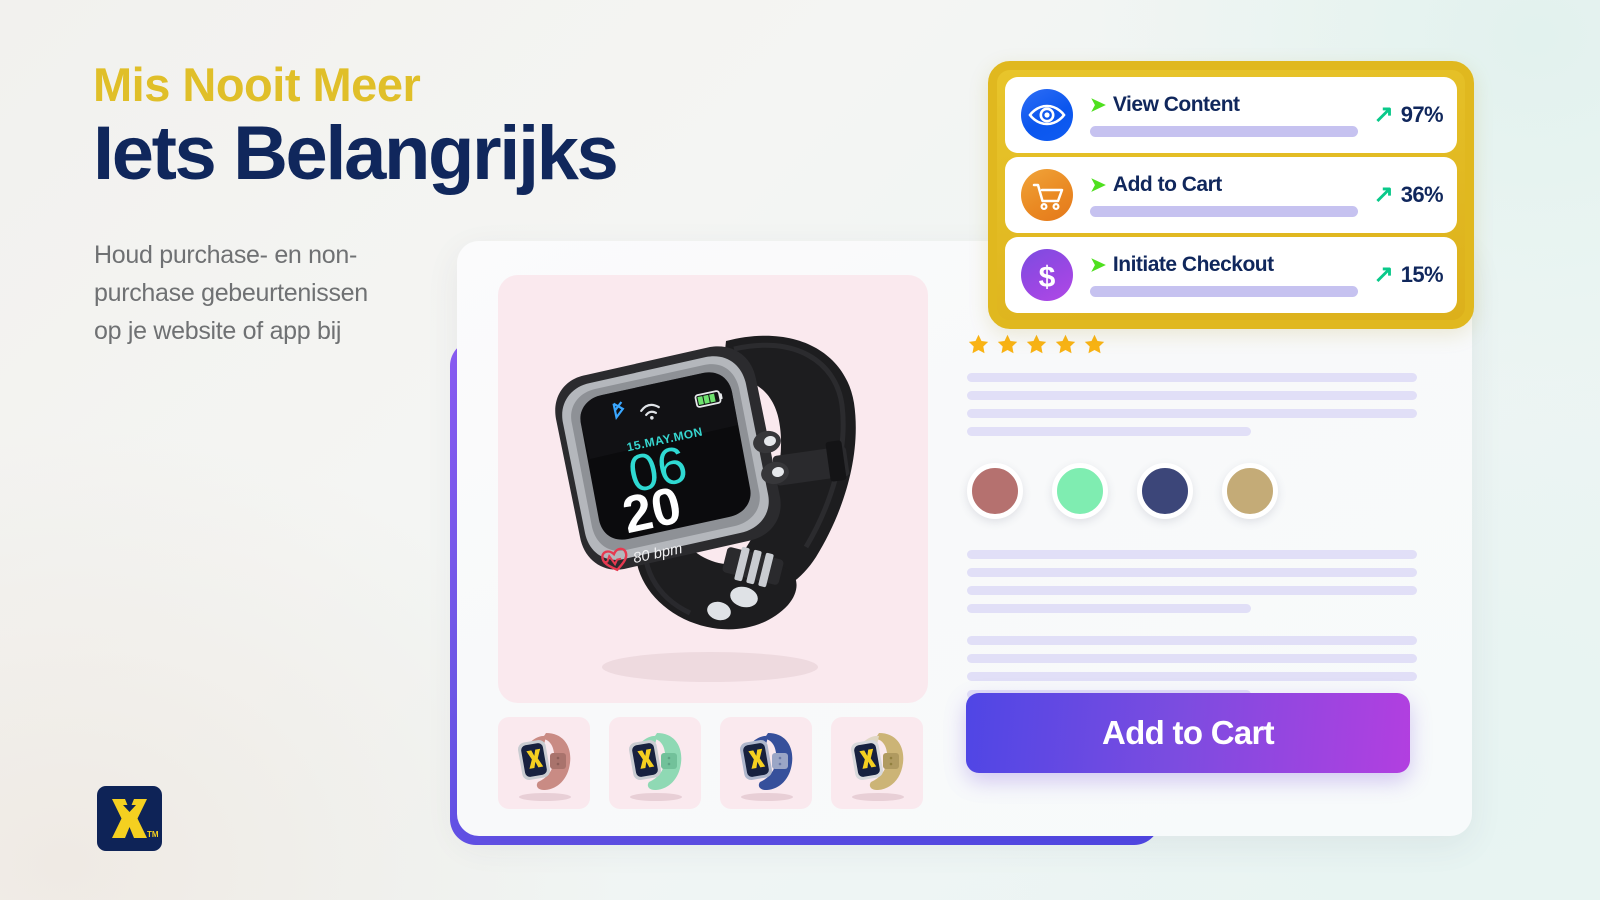  I want to click on metric-value: 97%, so click(1422, 114).